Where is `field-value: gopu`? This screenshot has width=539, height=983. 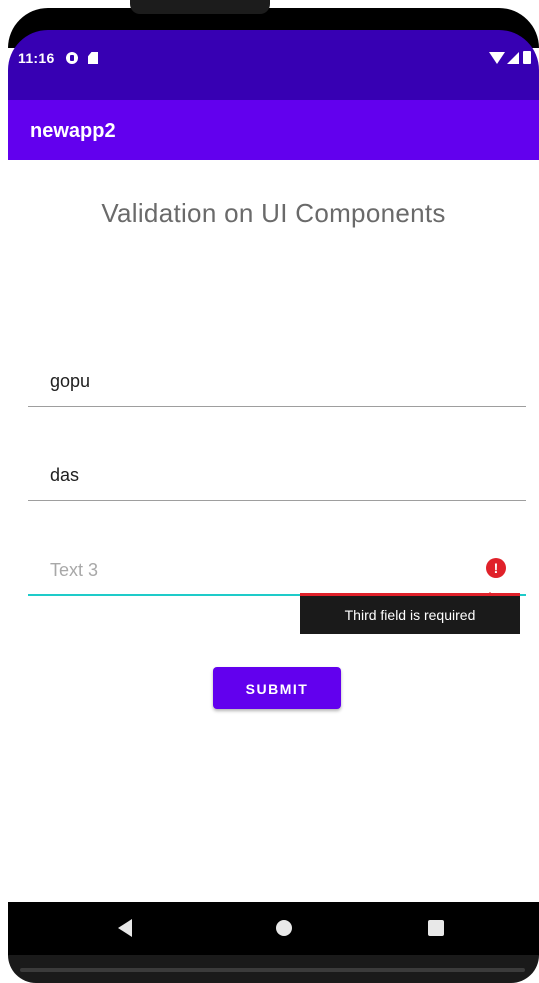 field-value: gopu is located at coordinates (70, 381).